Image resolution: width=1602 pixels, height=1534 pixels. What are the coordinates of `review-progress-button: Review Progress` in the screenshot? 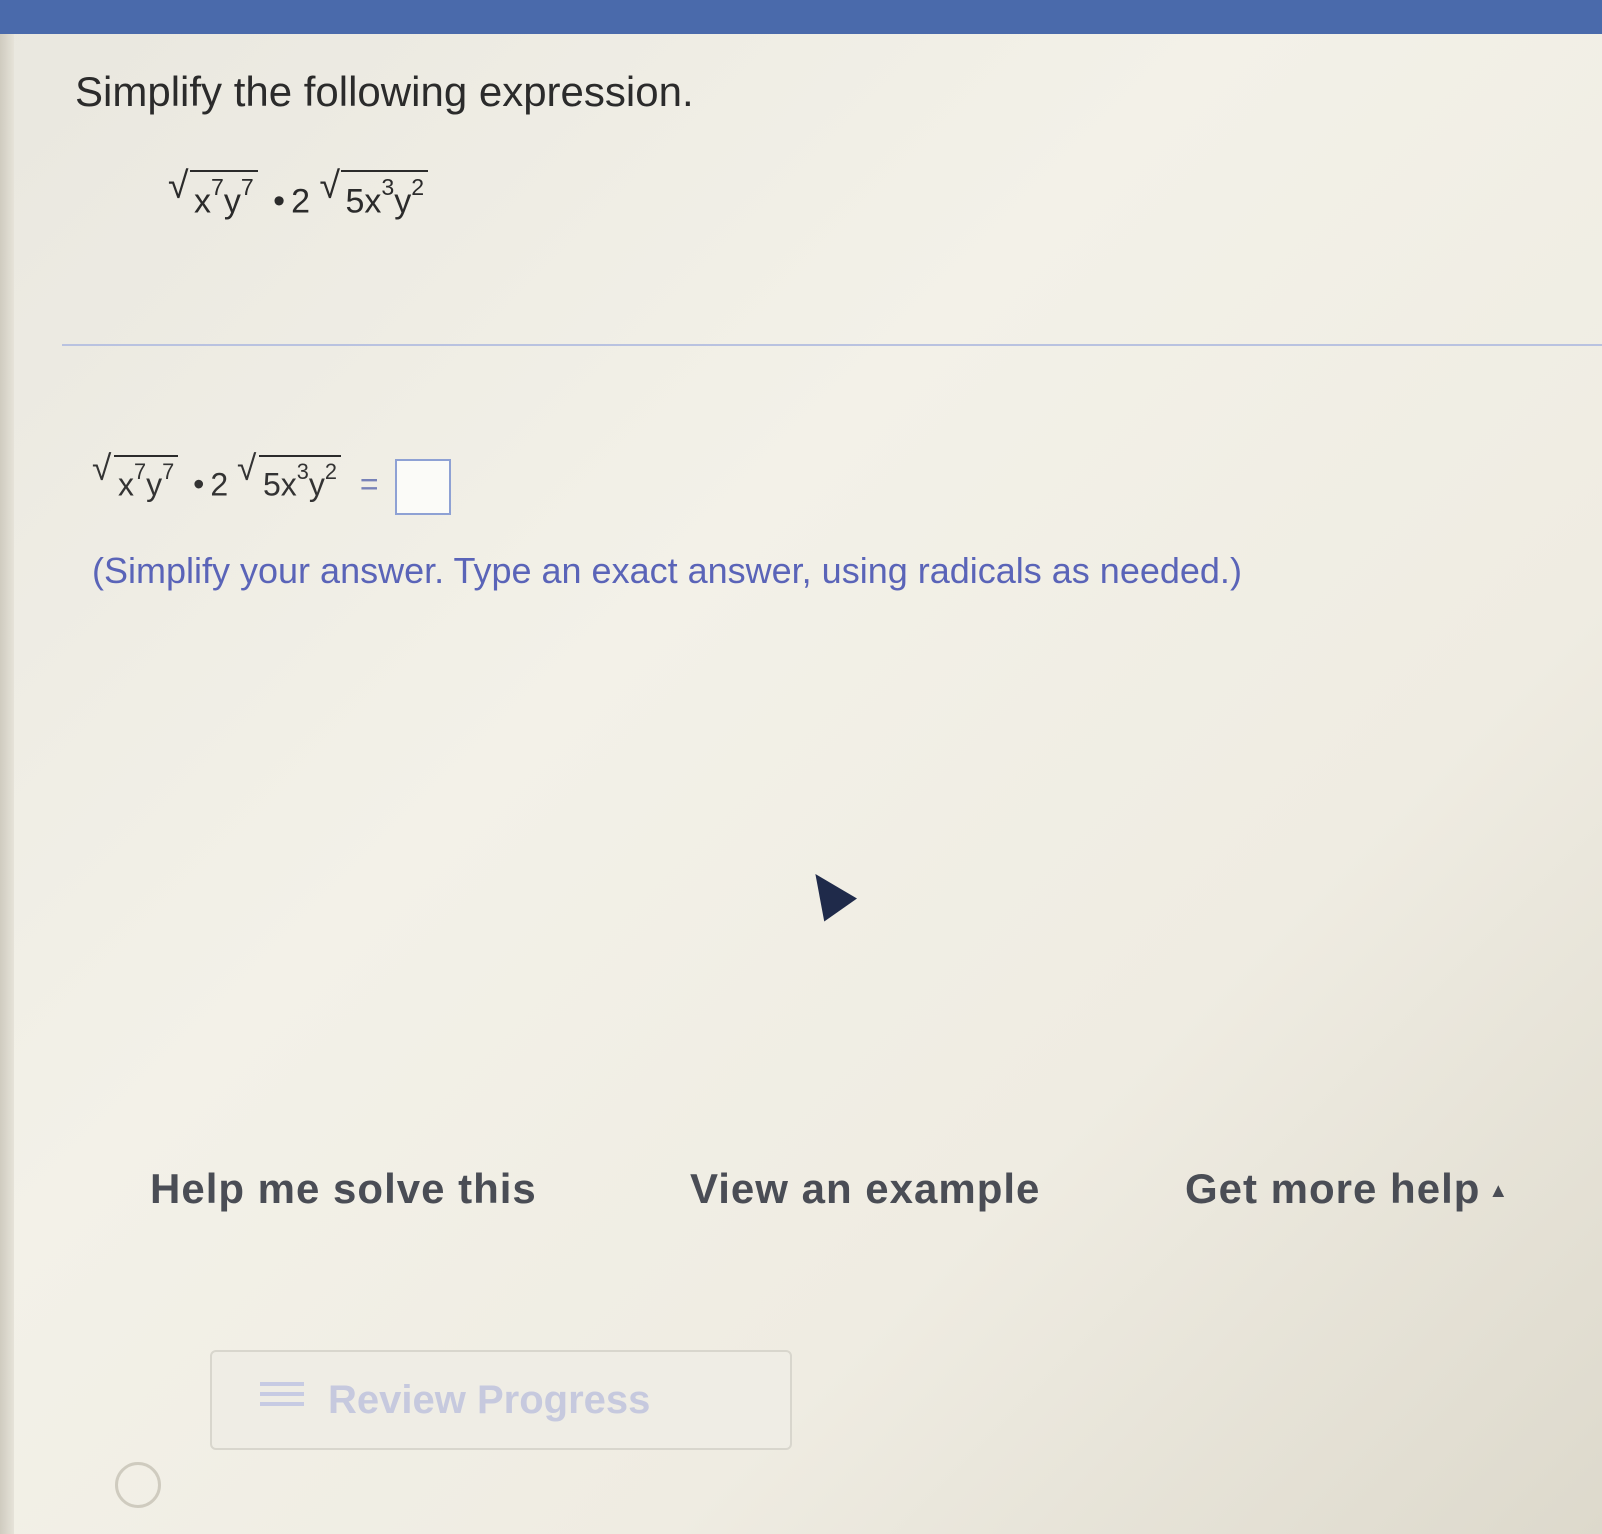 It's located at (501, 1400).